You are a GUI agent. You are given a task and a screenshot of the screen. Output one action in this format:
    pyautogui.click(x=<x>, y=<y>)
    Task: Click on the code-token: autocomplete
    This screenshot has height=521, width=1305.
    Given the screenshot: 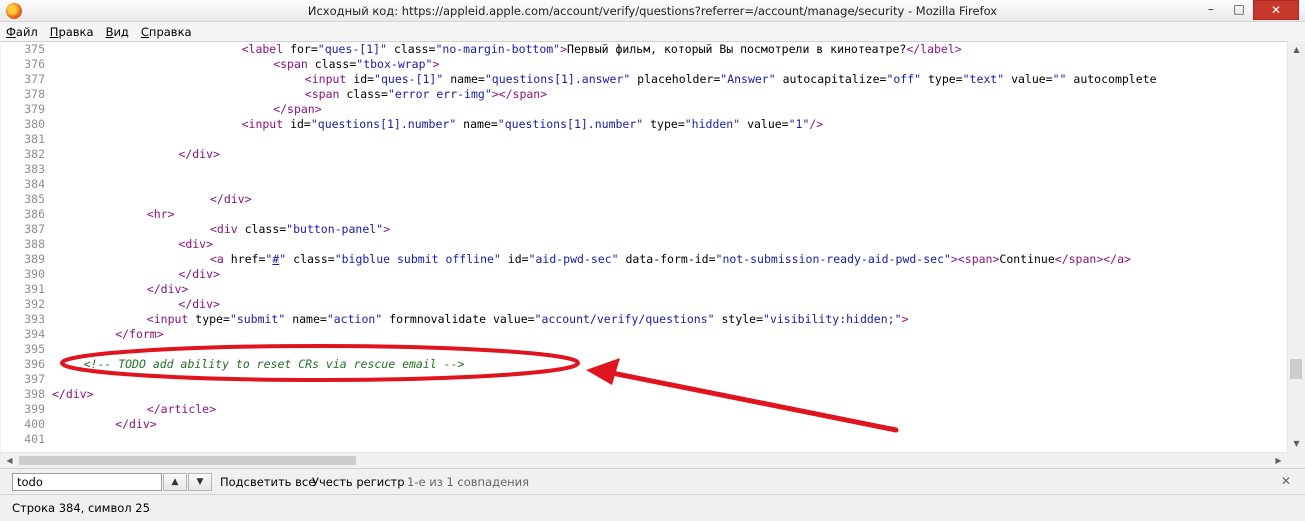 What is the action you would take?
    pyautogui.click(x=1111, y=79)
    